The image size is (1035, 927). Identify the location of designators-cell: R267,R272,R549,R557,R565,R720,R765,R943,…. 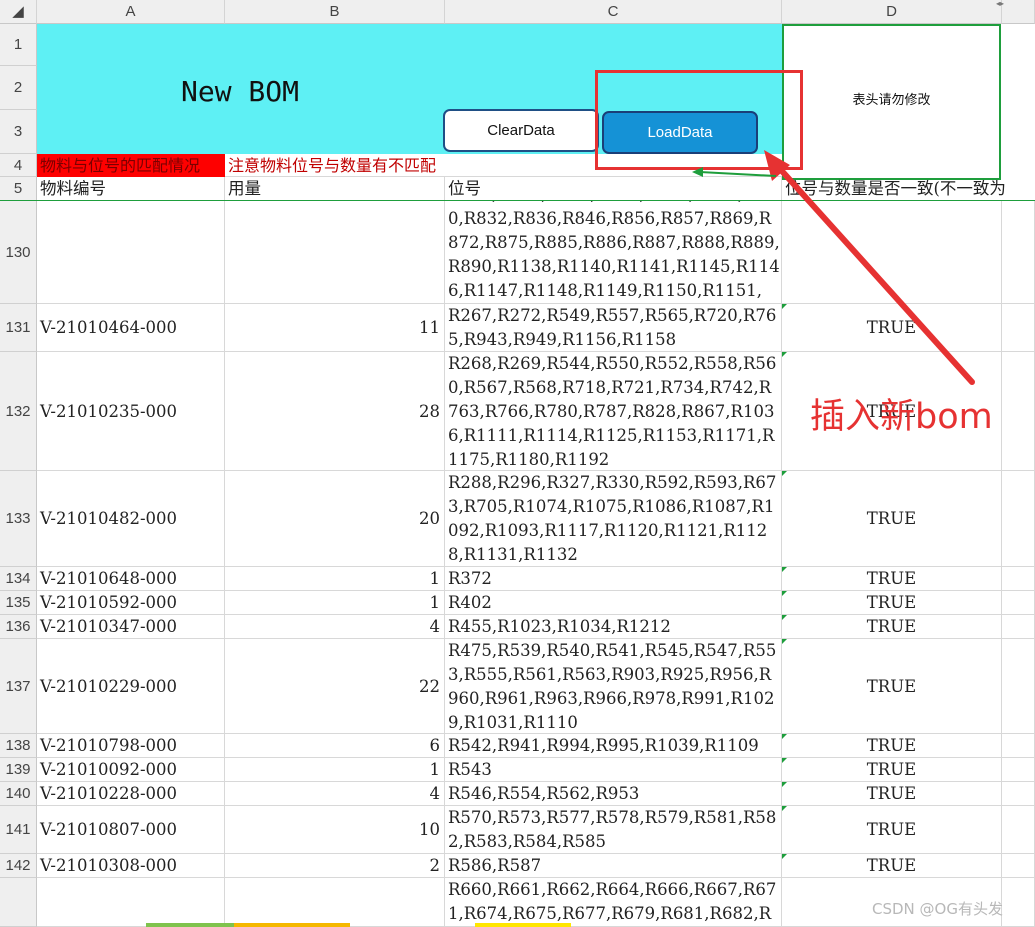
(613, 328).